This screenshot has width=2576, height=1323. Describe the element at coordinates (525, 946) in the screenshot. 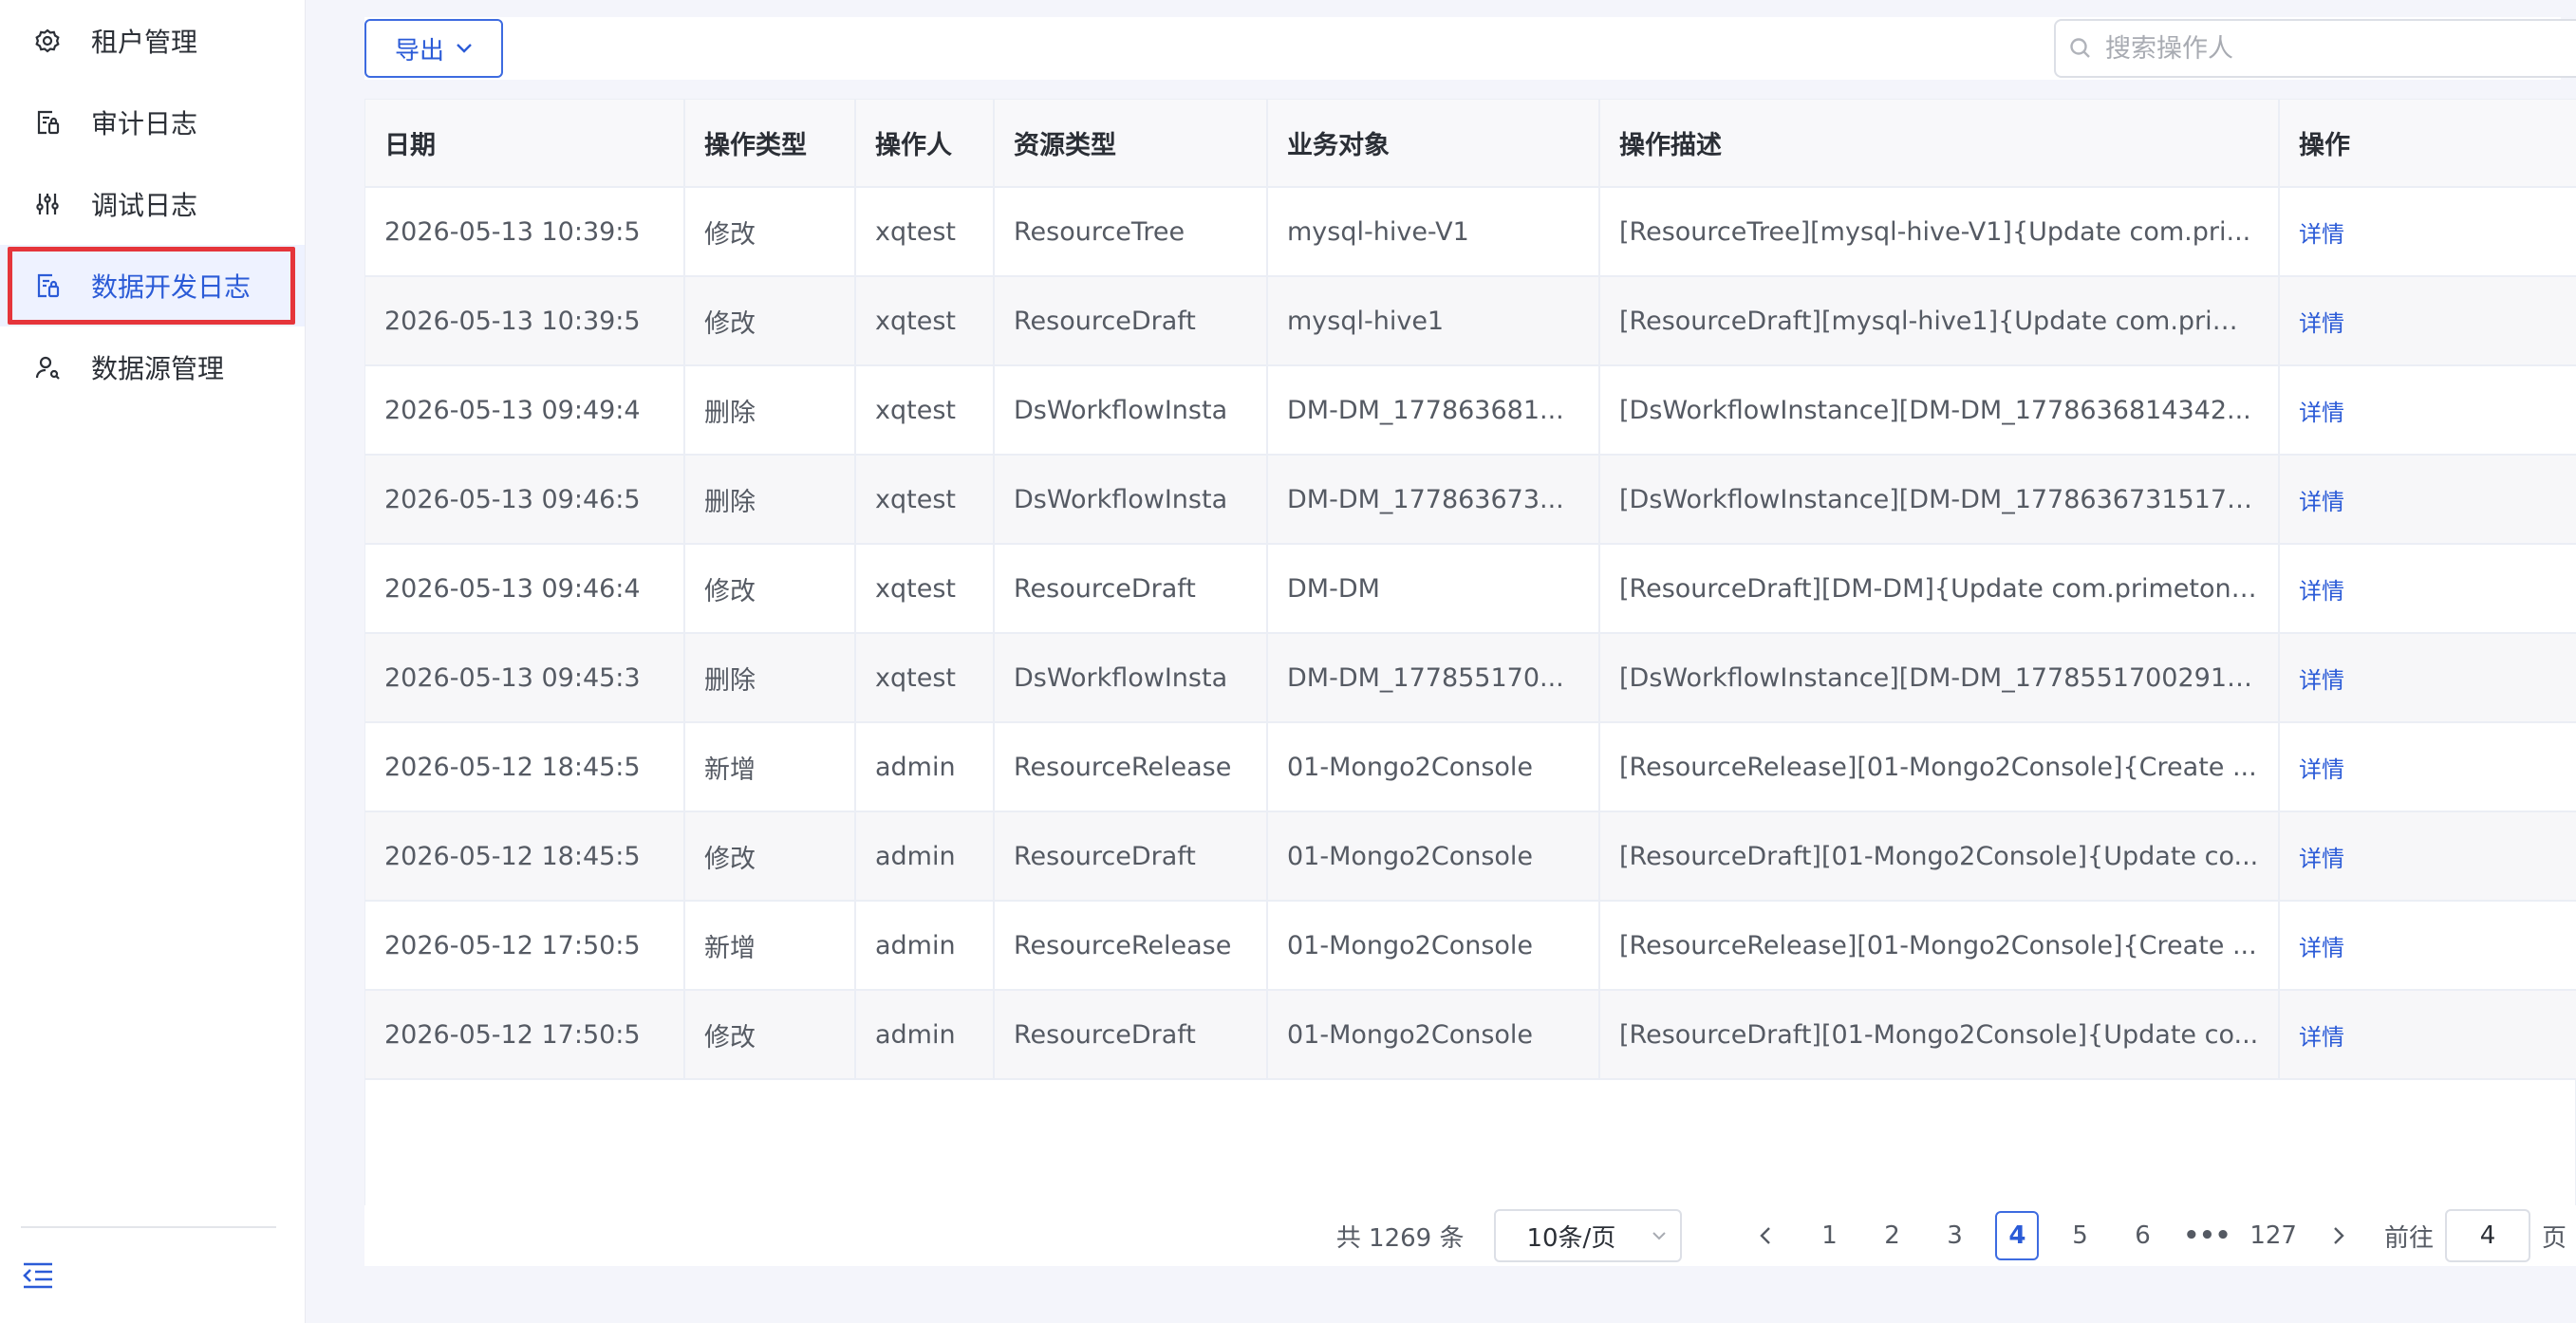

I see `table-cell: 2026-05-12 17:50:5` at that location.